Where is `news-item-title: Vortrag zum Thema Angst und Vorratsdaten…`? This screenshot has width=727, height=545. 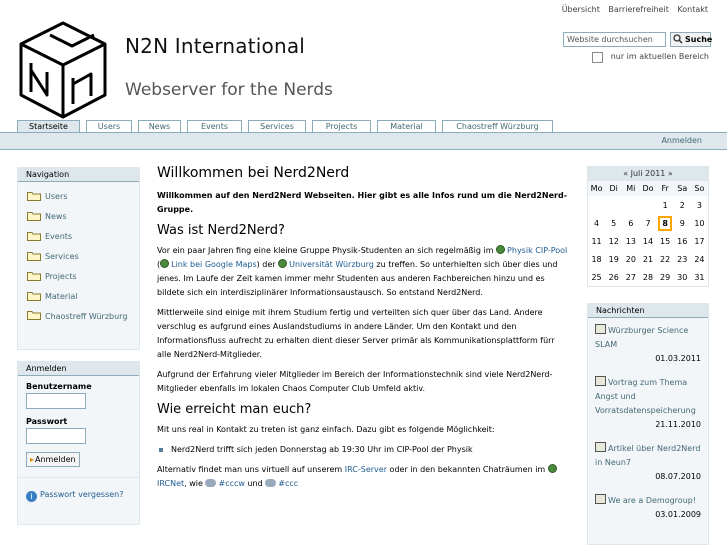
news-item-title: Vortrag zum Thema Angst und Vorratsdaten… is located at coordinates (645, 396).